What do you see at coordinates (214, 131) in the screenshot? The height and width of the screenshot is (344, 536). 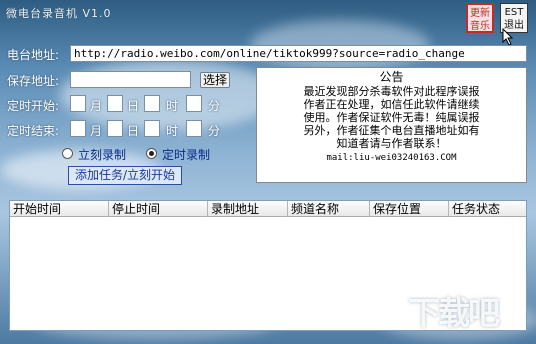 I see `end-minute-unit: 分` at bounding box center [214, 131].